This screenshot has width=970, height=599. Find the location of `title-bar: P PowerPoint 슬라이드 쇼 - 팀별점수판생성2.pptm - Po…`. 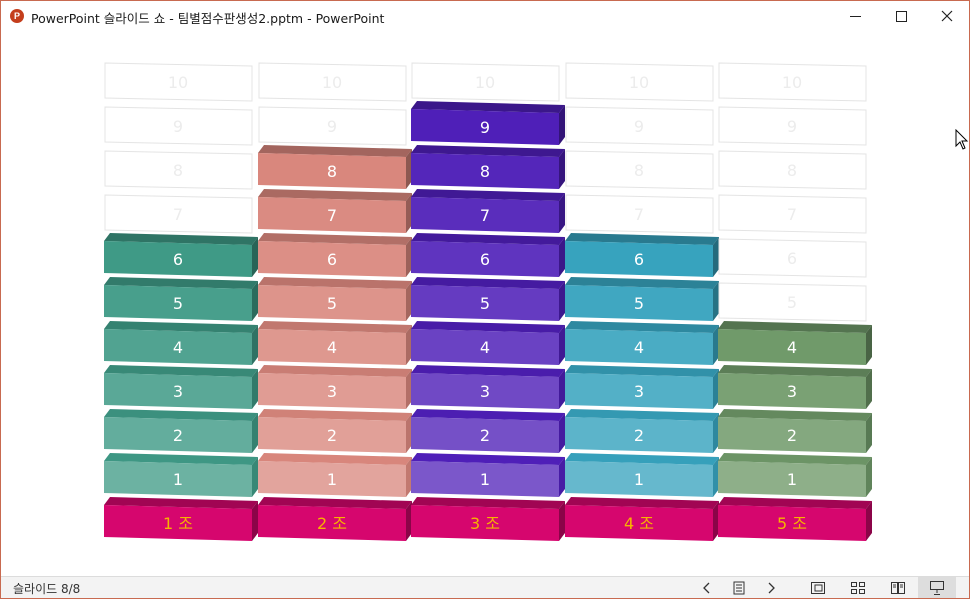

title-bar: P PowerPoint 슬라이드 쇼 - 팀별점수판생성2.pptm - Po… is located at coordinates (485, 16).